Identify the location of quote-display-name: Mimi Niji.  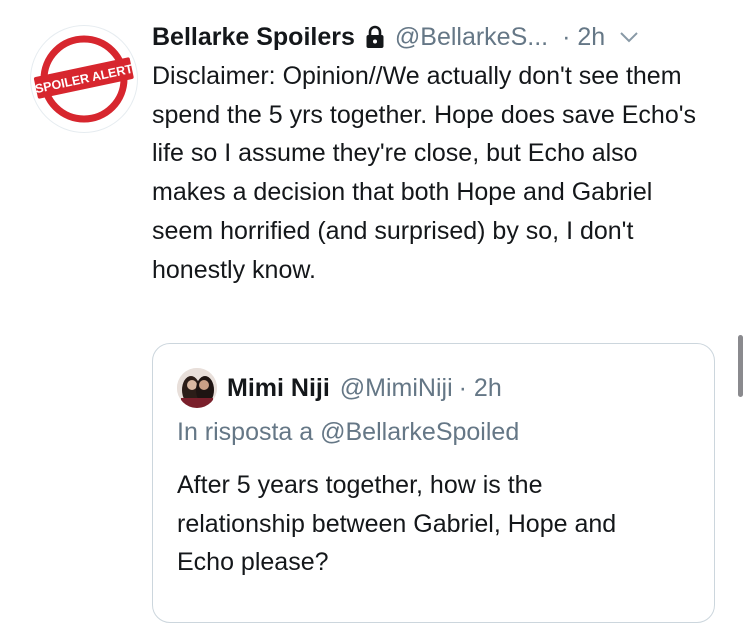
(278, 388).